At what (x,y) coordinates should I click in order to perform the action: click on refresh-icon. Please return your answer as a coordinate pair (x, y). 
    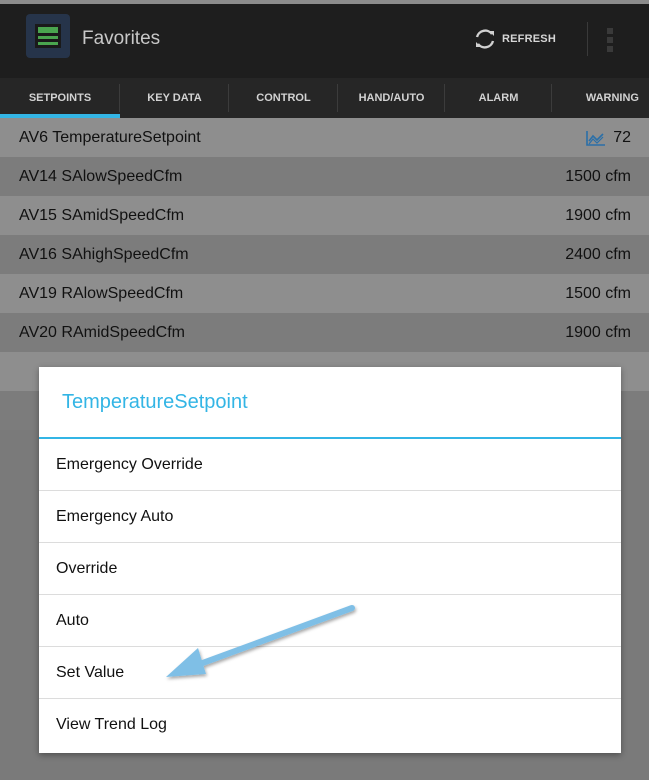
    Looking at the image, I should click on (485, 39).